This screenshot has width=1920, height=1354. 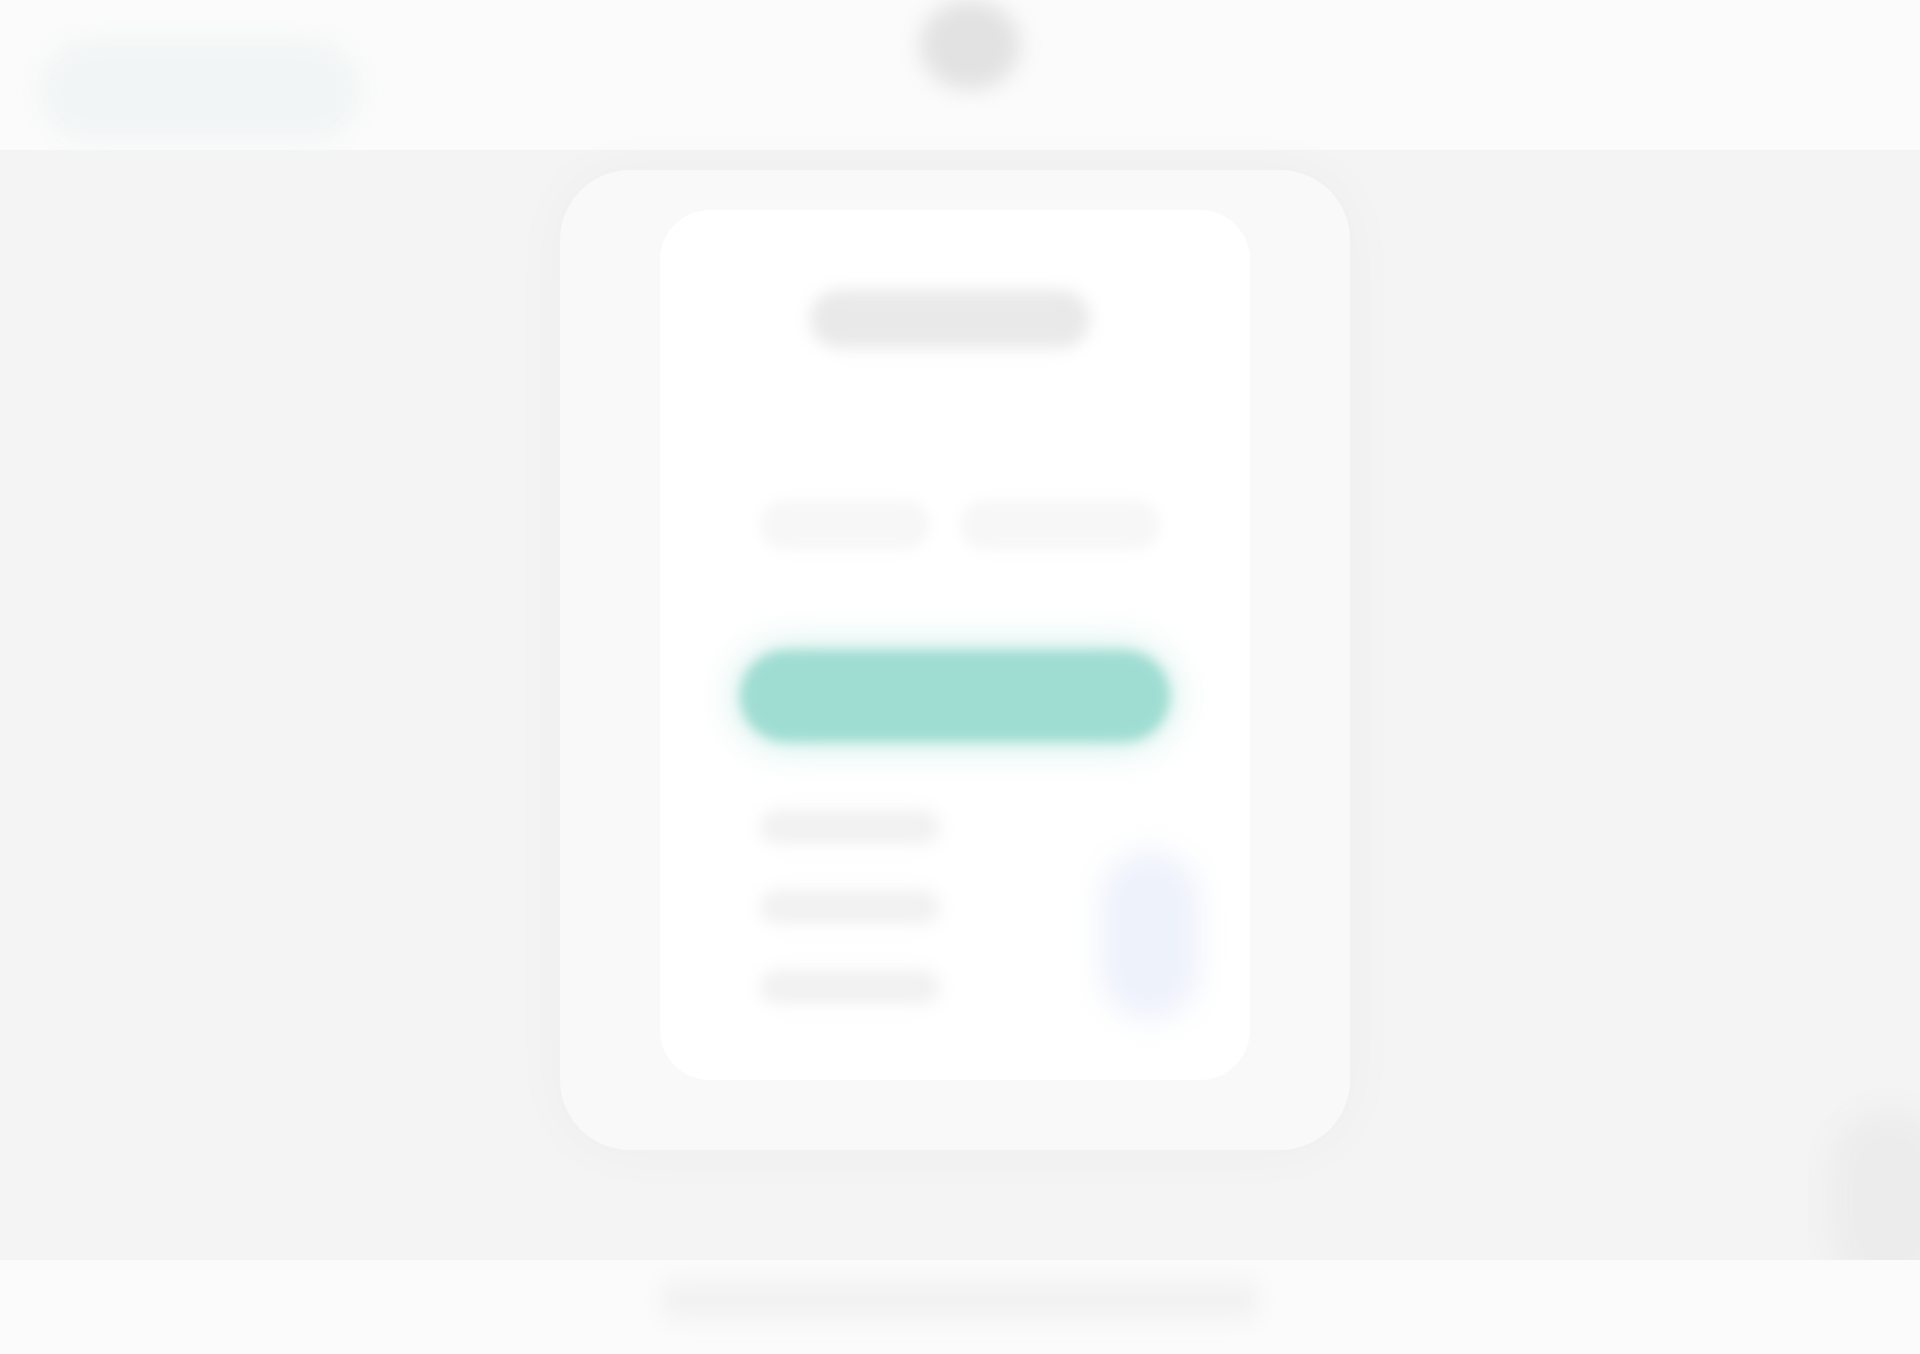 What do you see at coordinates (950, 319) in the screenshot?
I see `card-title` at bounding box center [950, 319].